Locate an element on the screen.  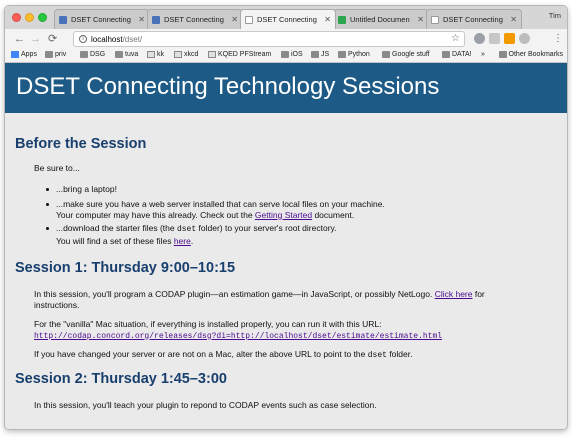
bookmark-kqed: KQED PFStream is located at coordinates (239, 54).